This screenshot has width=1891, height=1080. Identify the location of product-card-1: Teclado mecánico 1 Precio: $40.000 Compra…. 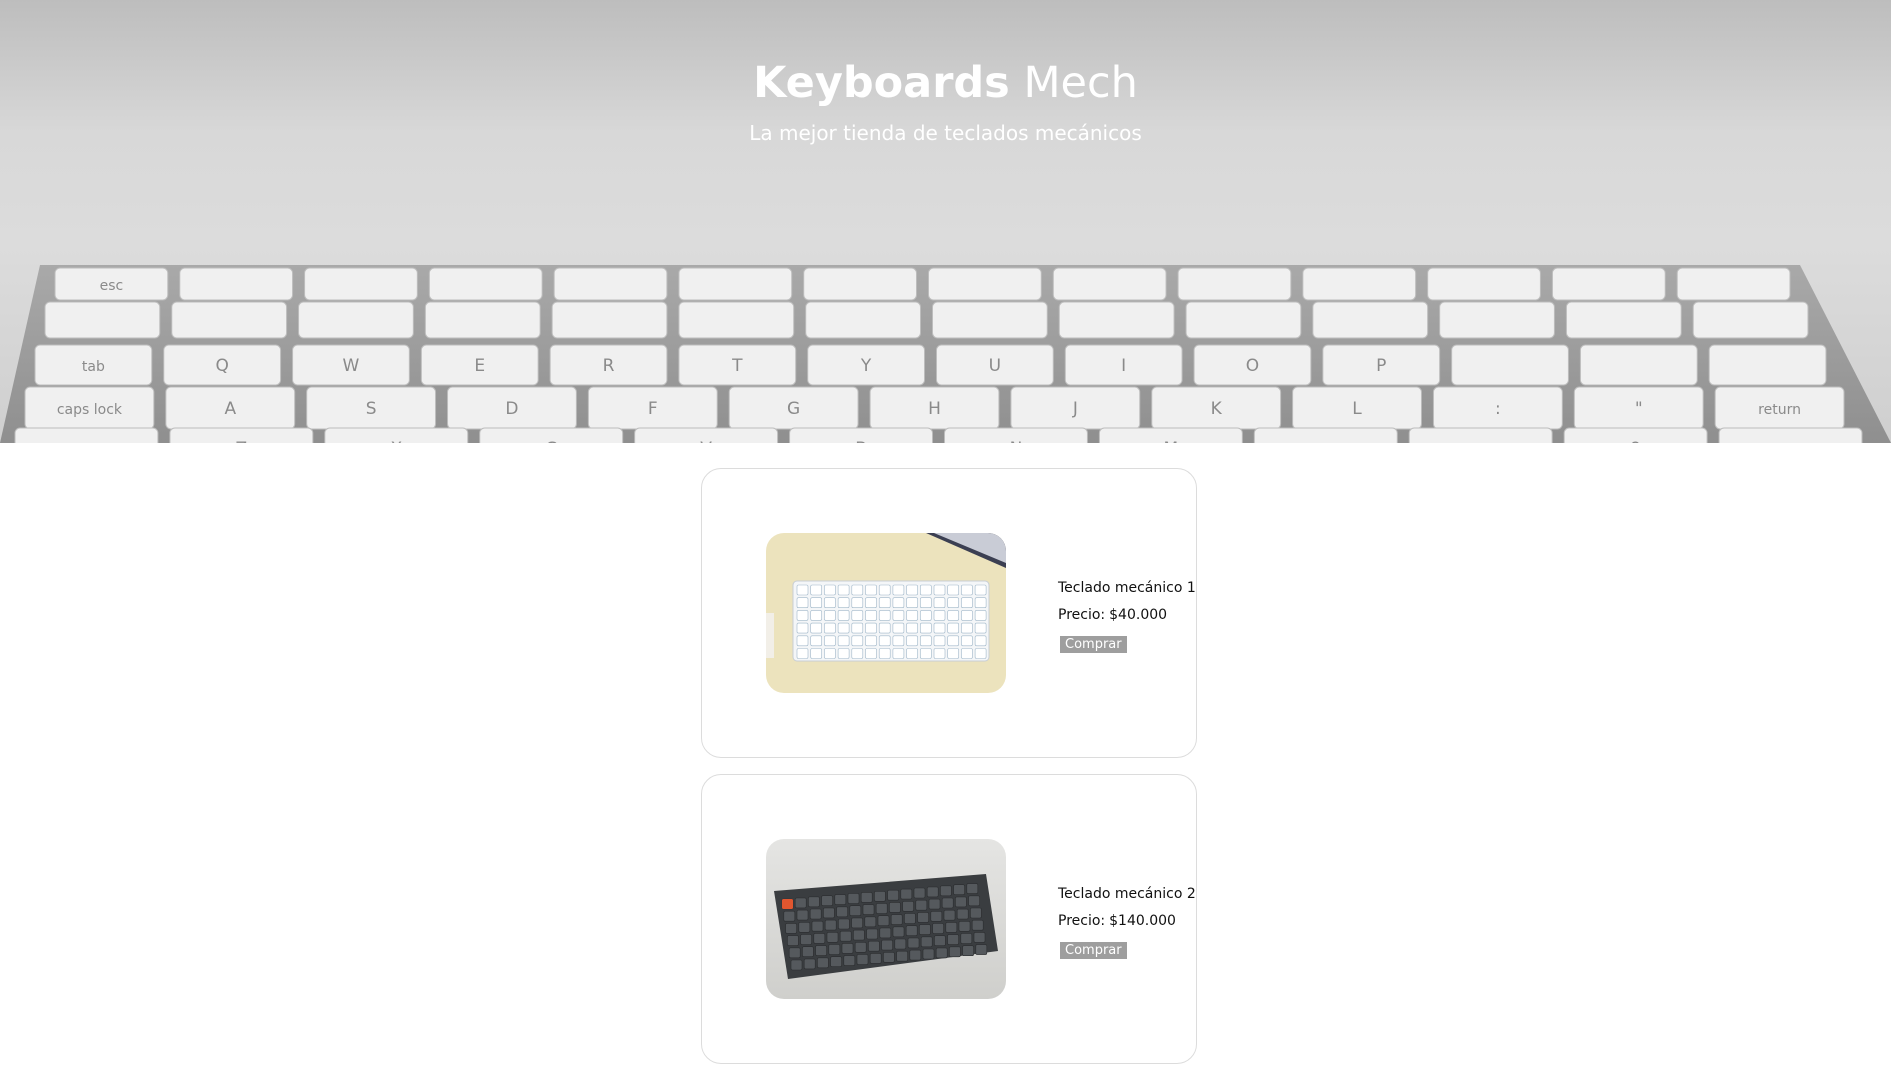
(949, 613).